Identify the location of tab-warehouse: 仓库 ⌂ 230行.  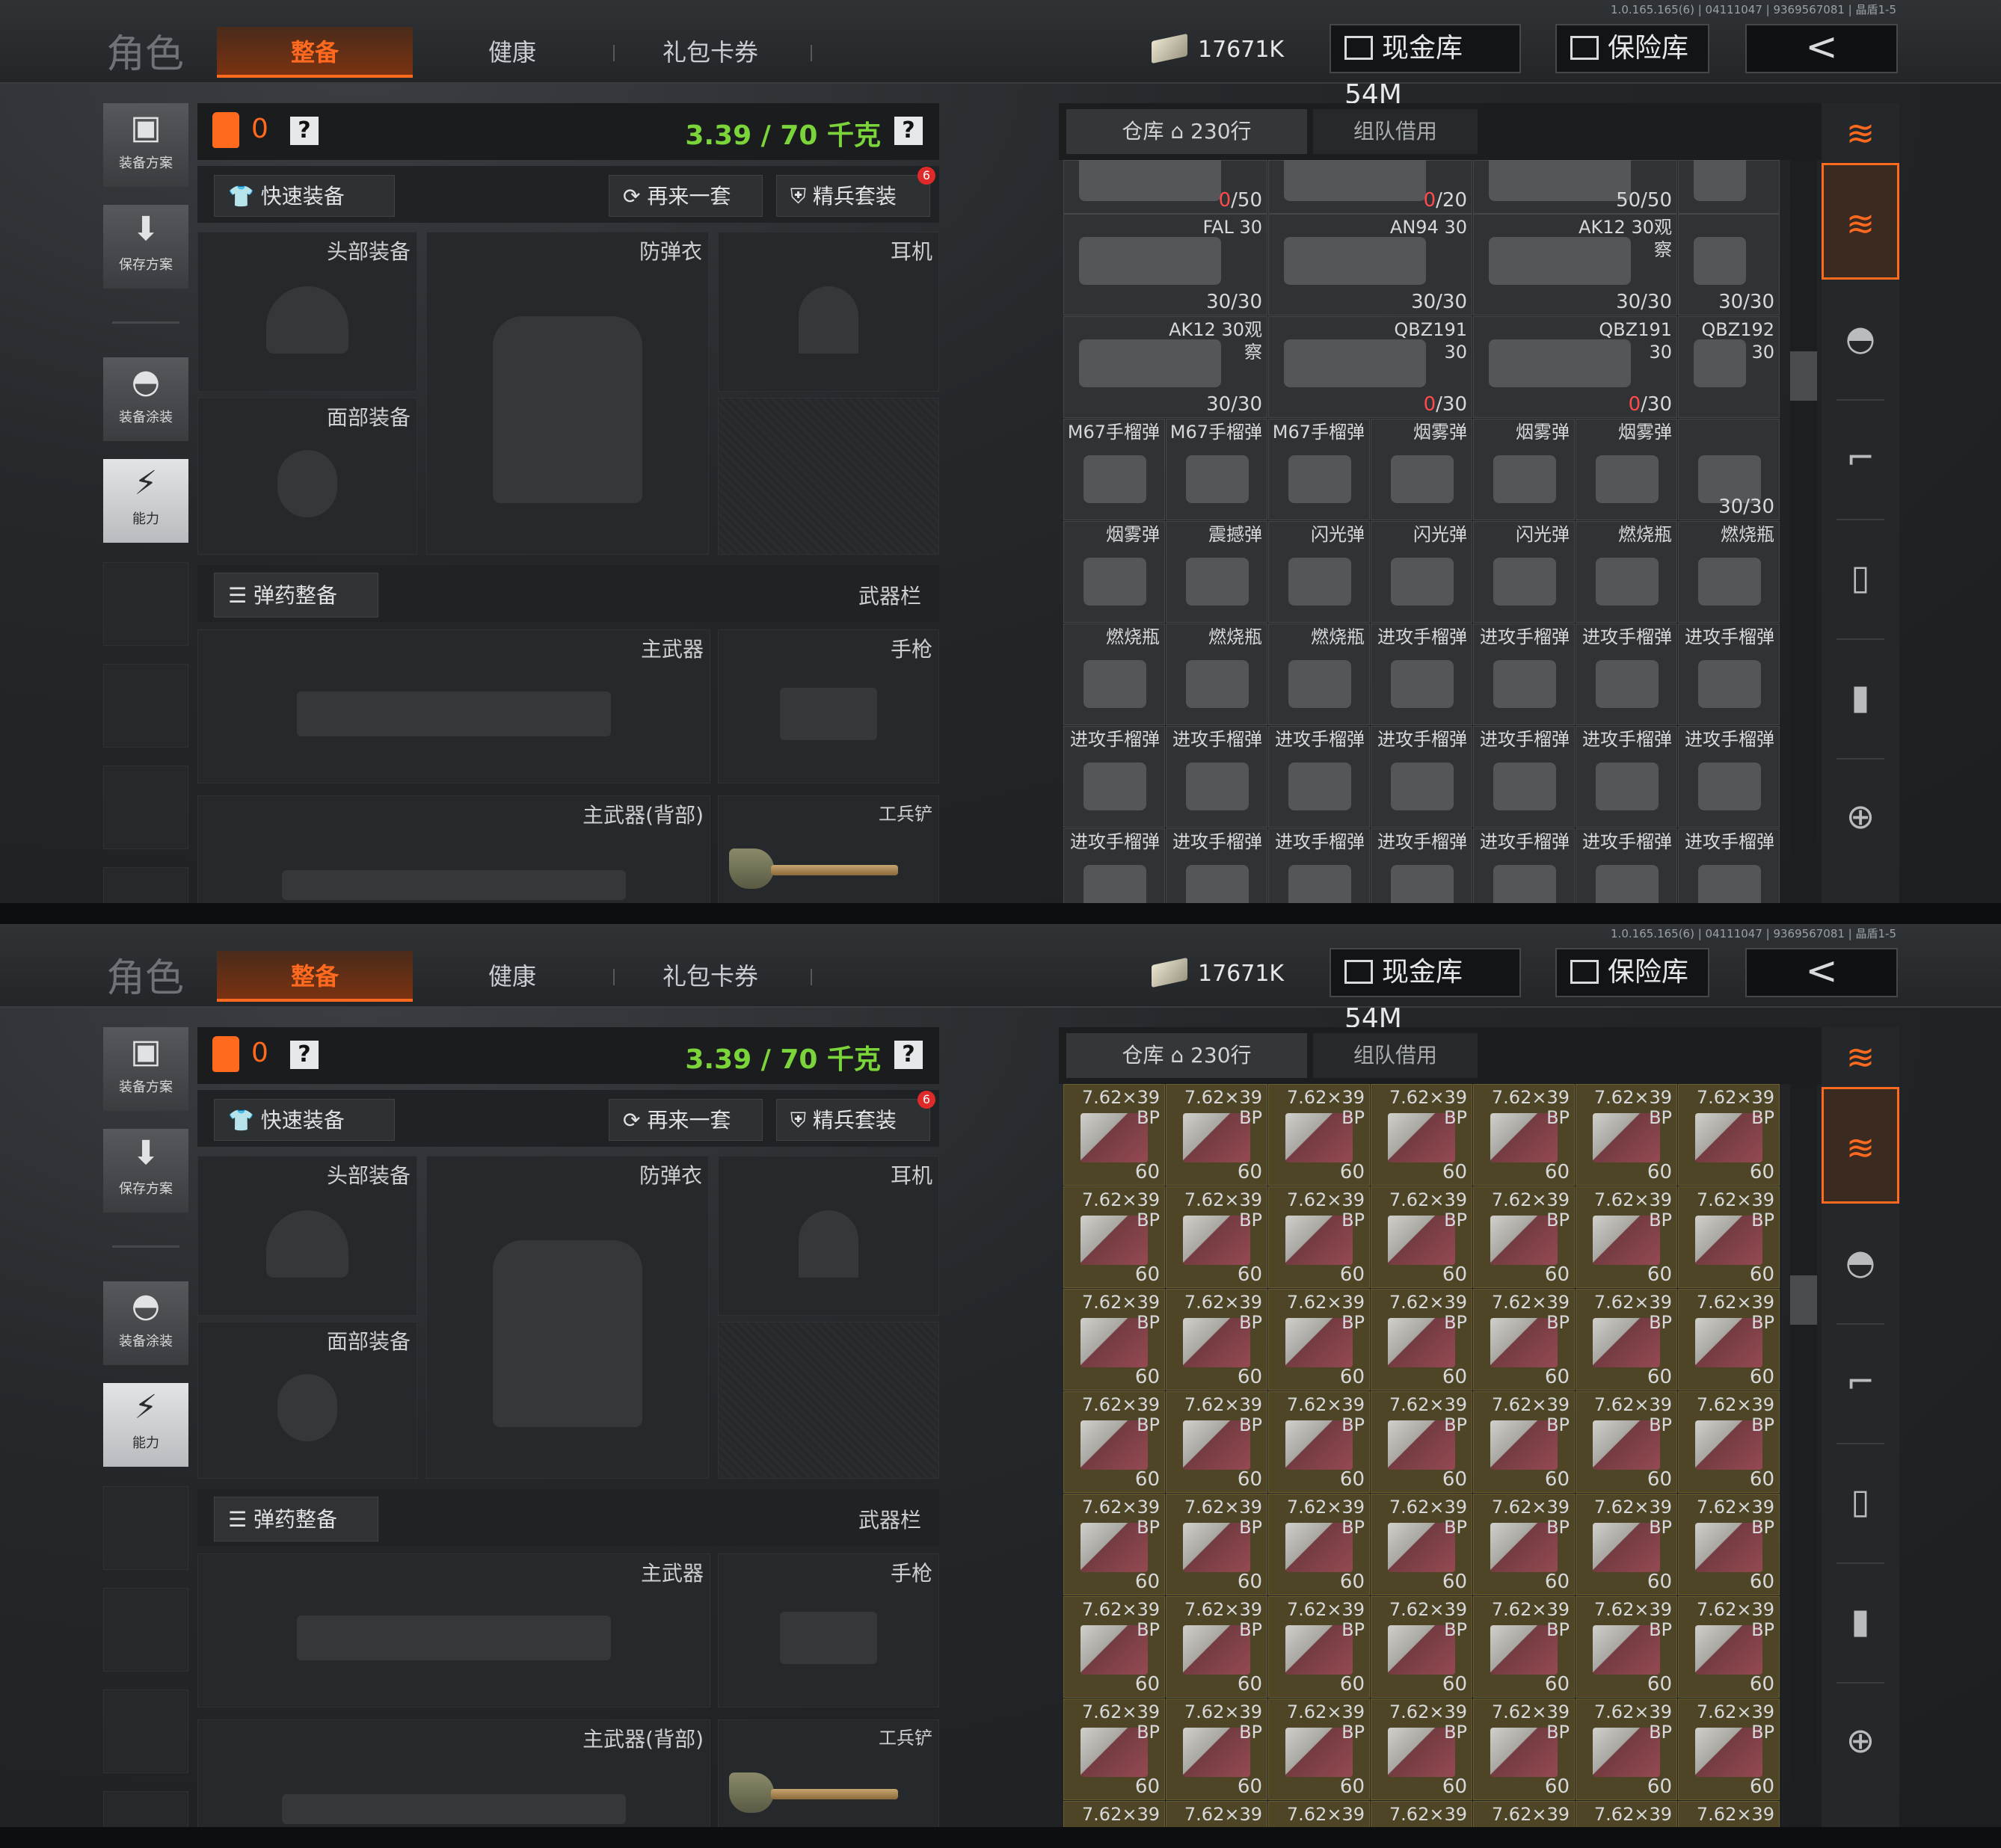
(1187, 131).